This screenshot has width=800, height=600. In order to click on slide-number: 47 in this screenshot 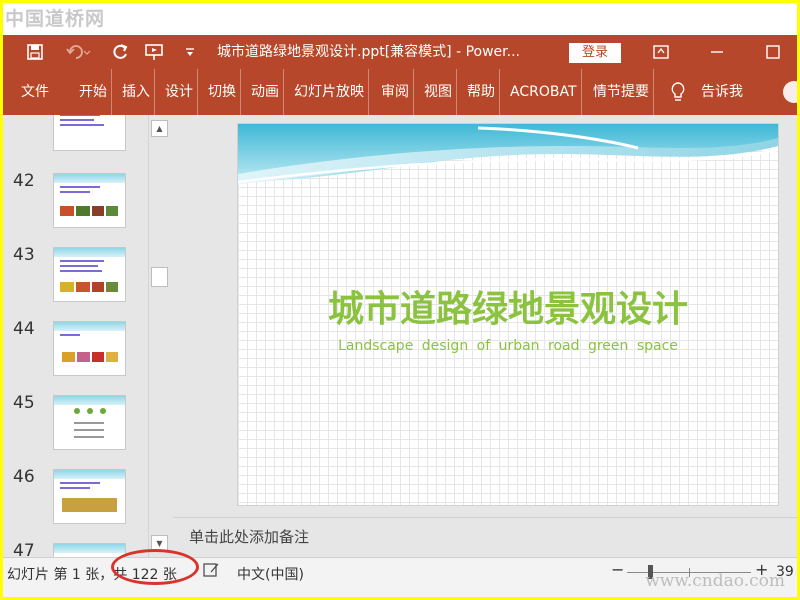, I will do `click(24, 549)`.